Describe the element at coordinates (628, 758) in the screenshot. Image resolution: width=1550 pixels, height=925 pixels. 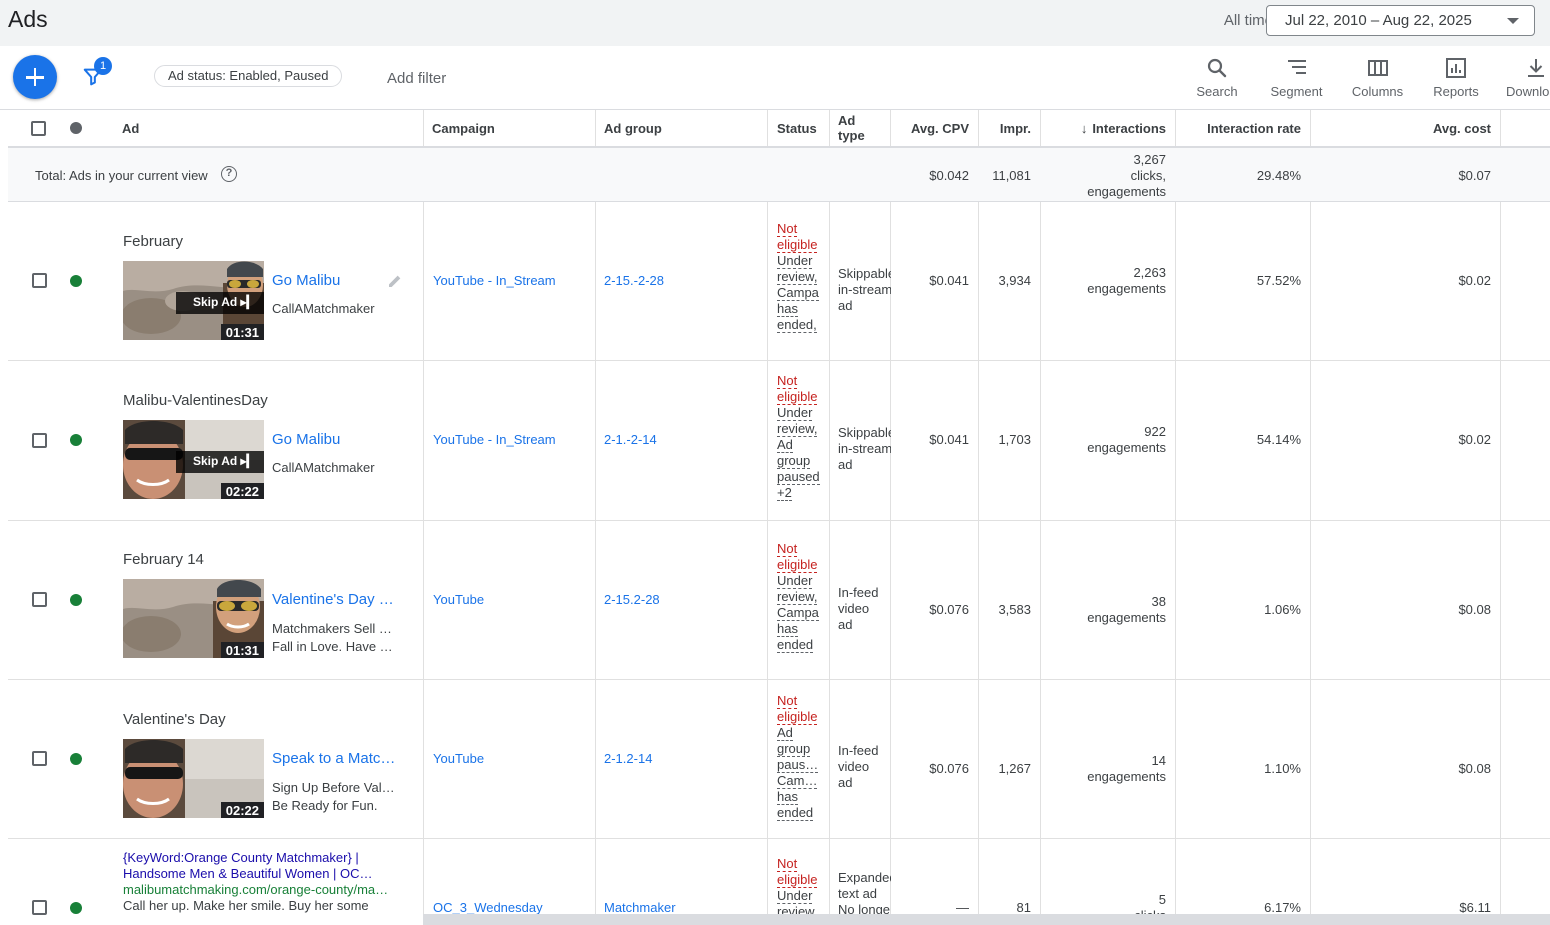
I see `ad-group-link: 2-1.2-14` at that location.